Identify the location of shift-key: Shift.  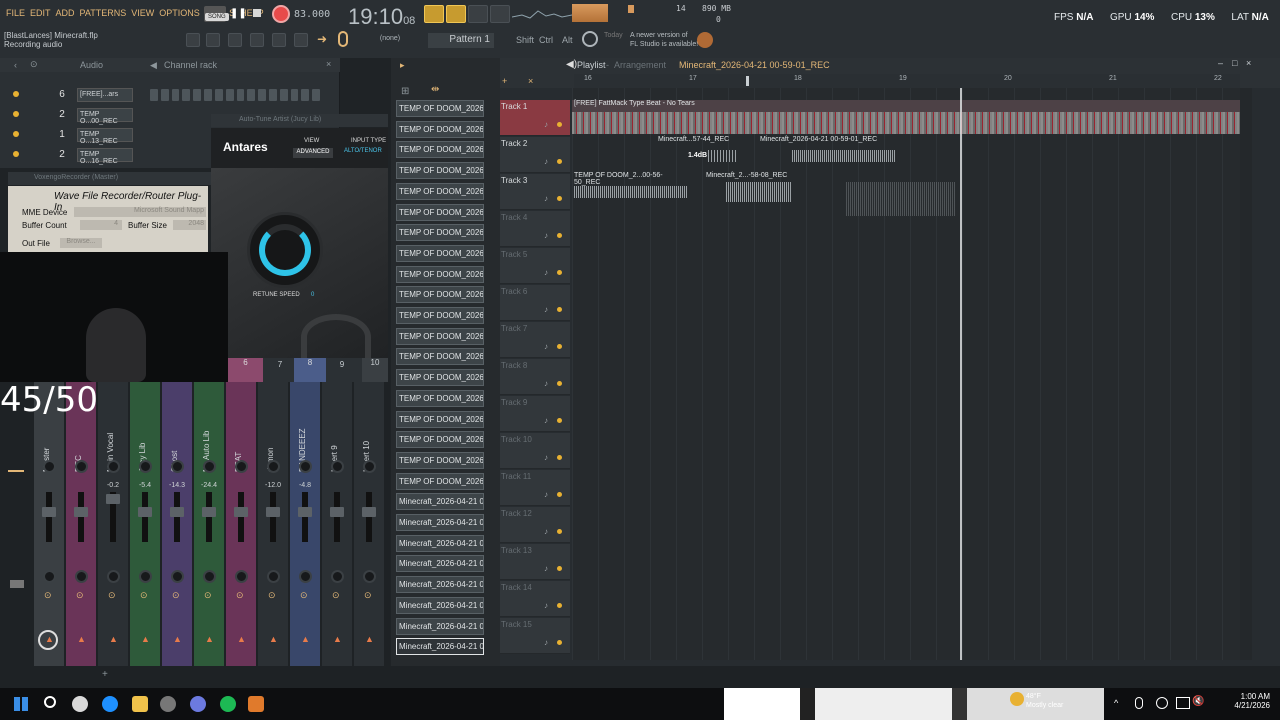
(525, 40).